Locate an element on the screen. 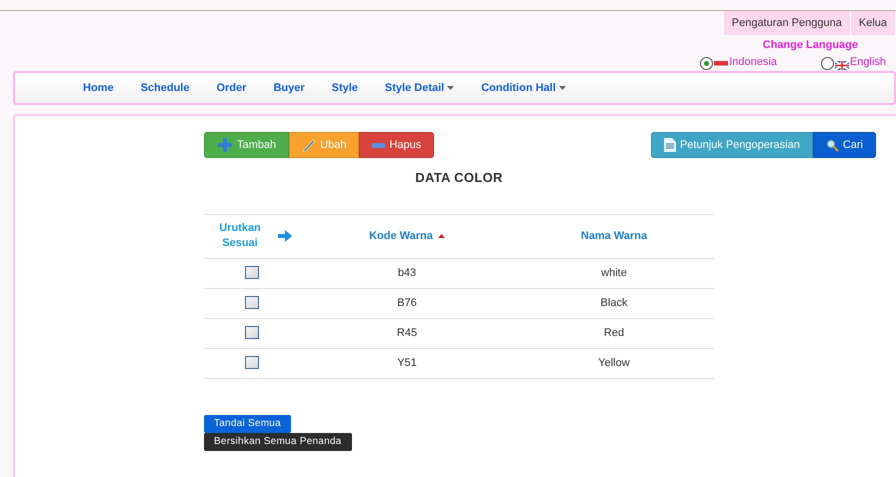 This screenshot has width=896, height=477. search-button: Cari is located at coordinates (844, 145).